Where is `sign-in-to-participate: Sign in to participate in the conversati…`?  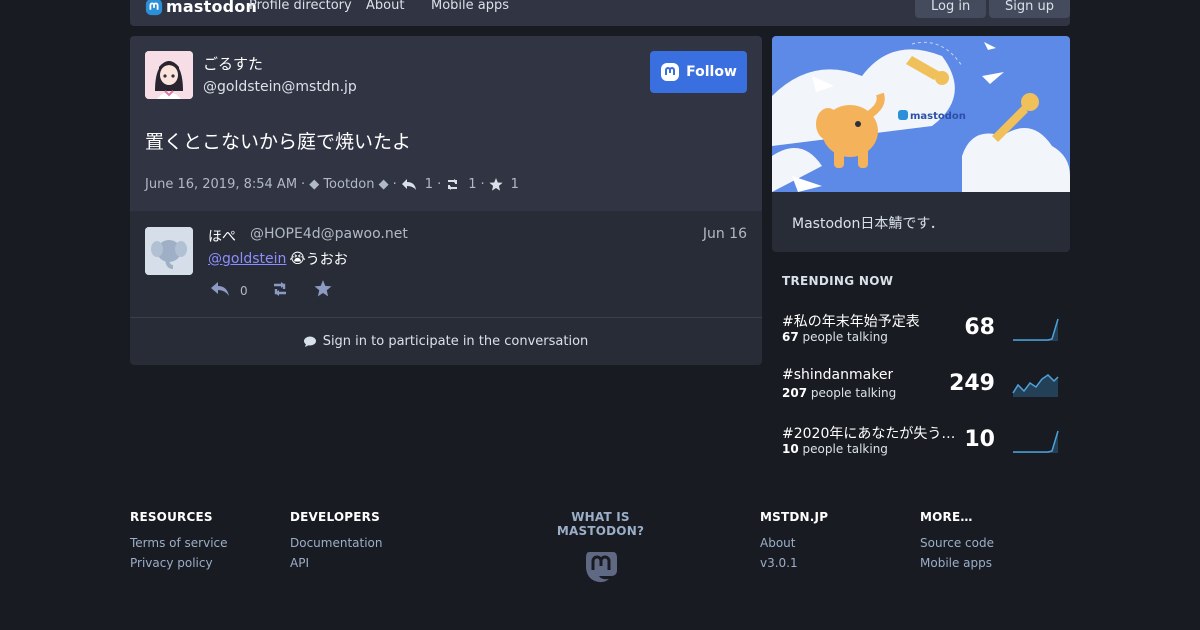 sign-in-to-participate: Sign in to participate in the conversati… is located at coordinates (446, 341).